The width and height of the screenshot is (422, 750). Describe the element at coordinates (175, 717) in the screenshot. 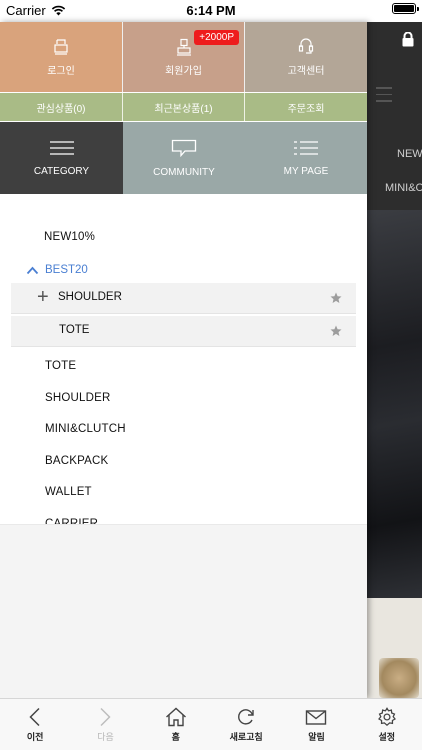

I see `home-icon` at that location.